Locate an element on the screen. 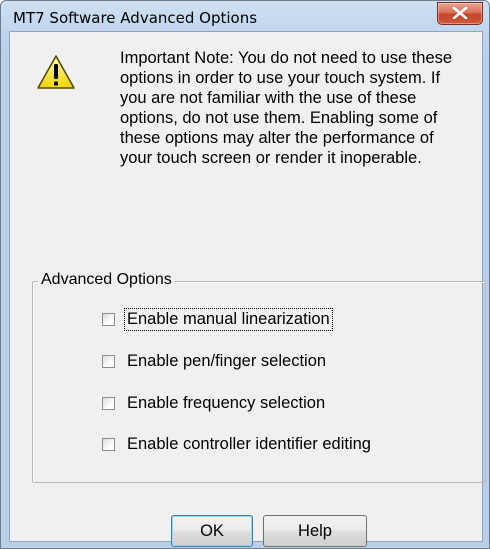 Image resolution: width=490 pixels, height=549 pixels. close-button is located at coordinates (460, 13).